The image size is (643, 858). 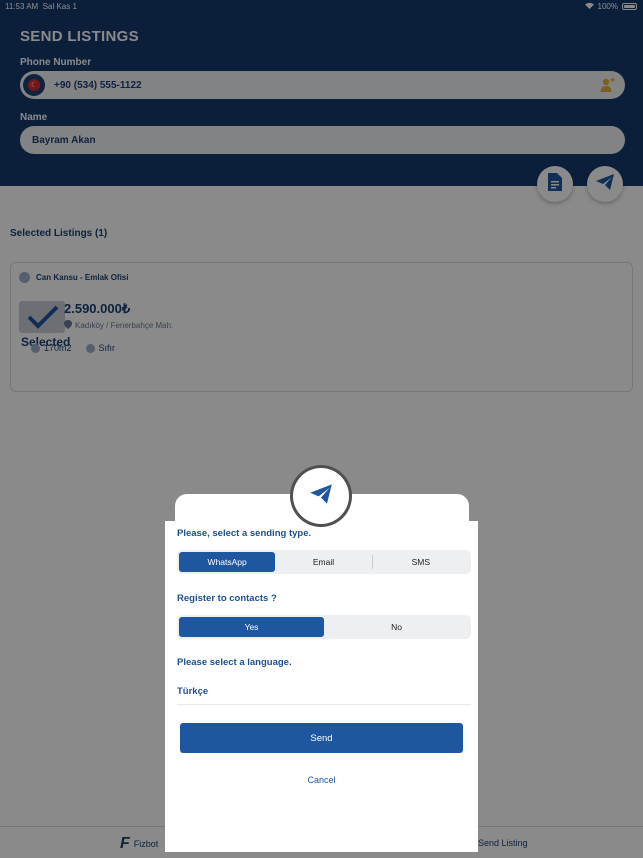 I want to click on language-select: Türkçe, so click(x=192, y=691).